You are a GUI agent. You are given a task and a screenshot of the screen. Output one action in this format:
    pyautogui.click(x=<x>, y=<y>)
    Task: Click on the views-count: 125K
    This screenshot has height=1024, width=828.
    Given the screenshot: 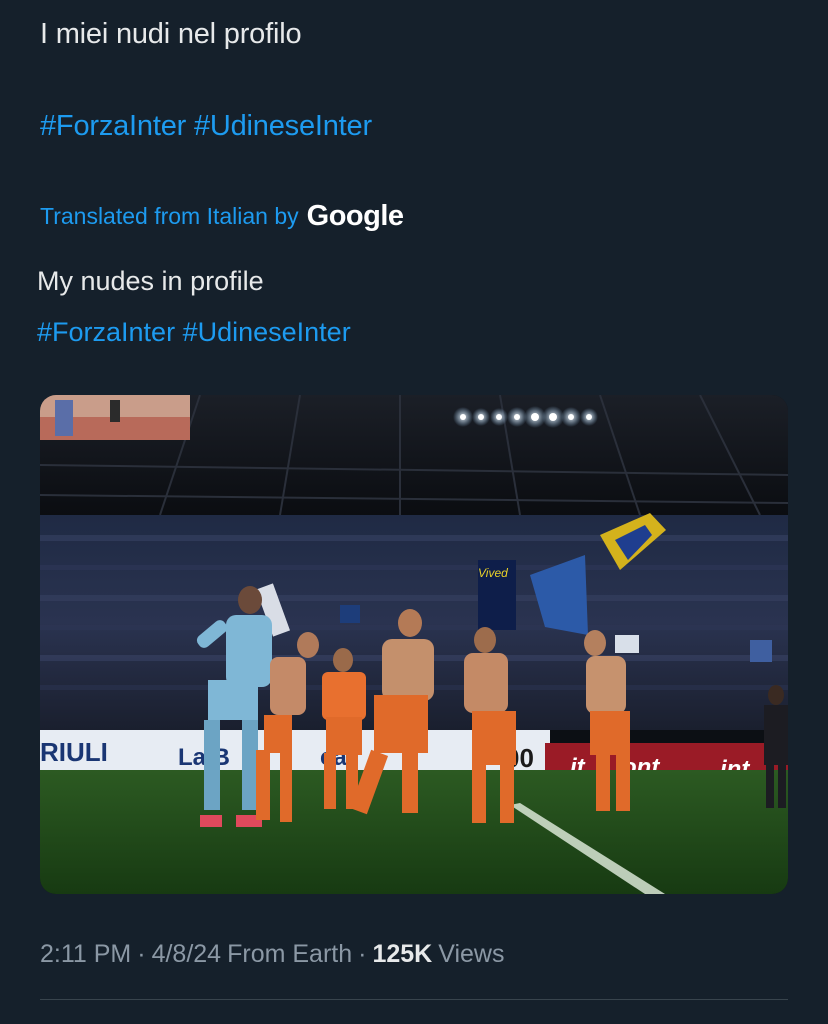 What is the action you would take?
    pyautogui.click(x=402, y=954)
    